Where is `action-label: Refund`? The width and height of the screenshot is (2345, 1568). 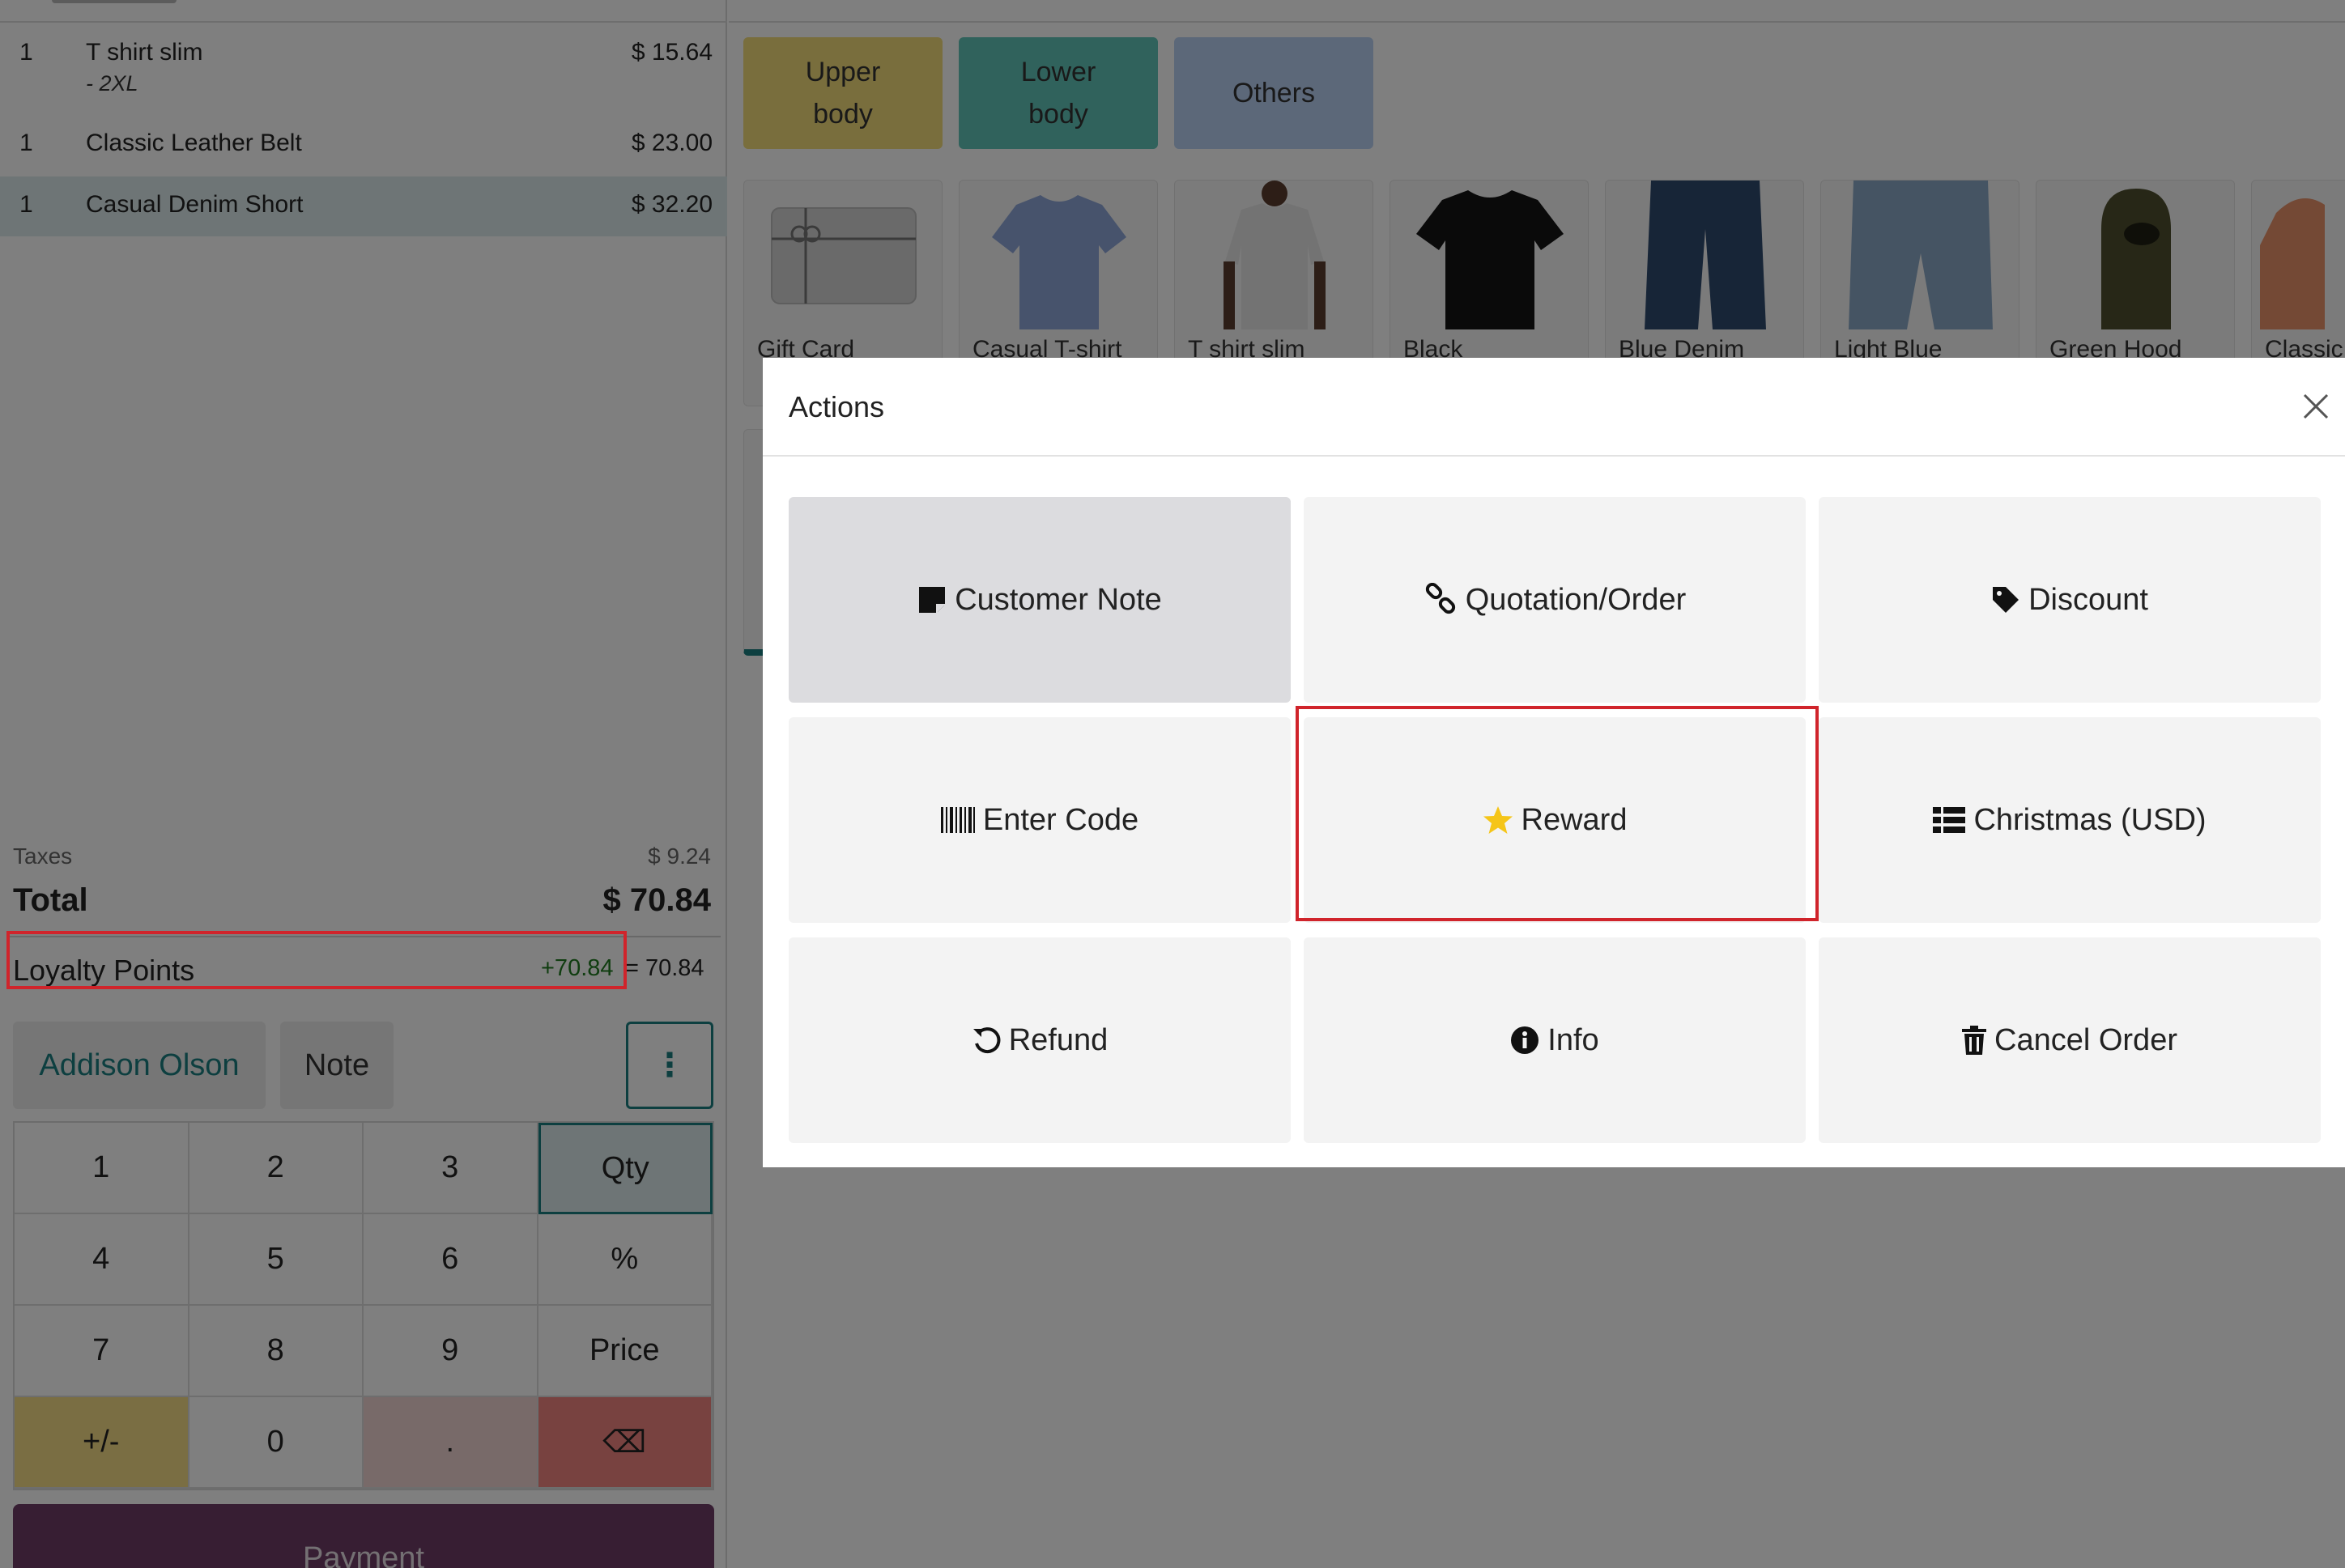
action-label: Refund is located at coordinates (1058, 1039).